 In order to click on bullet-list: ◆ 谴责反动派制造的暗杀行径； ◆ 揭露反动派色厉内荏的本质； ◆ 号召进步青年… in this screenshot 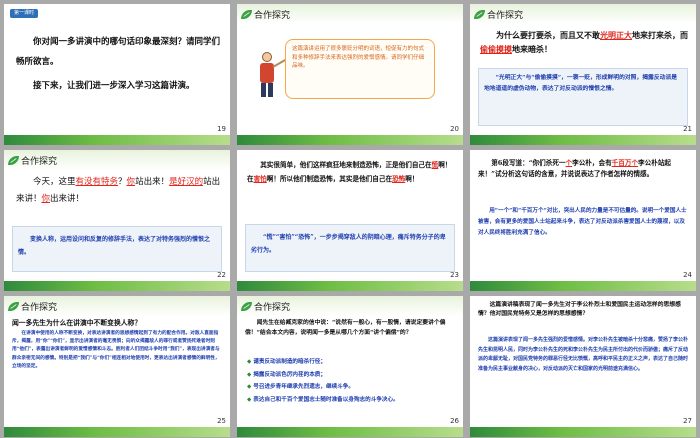, I will do `click(351, 381)`.